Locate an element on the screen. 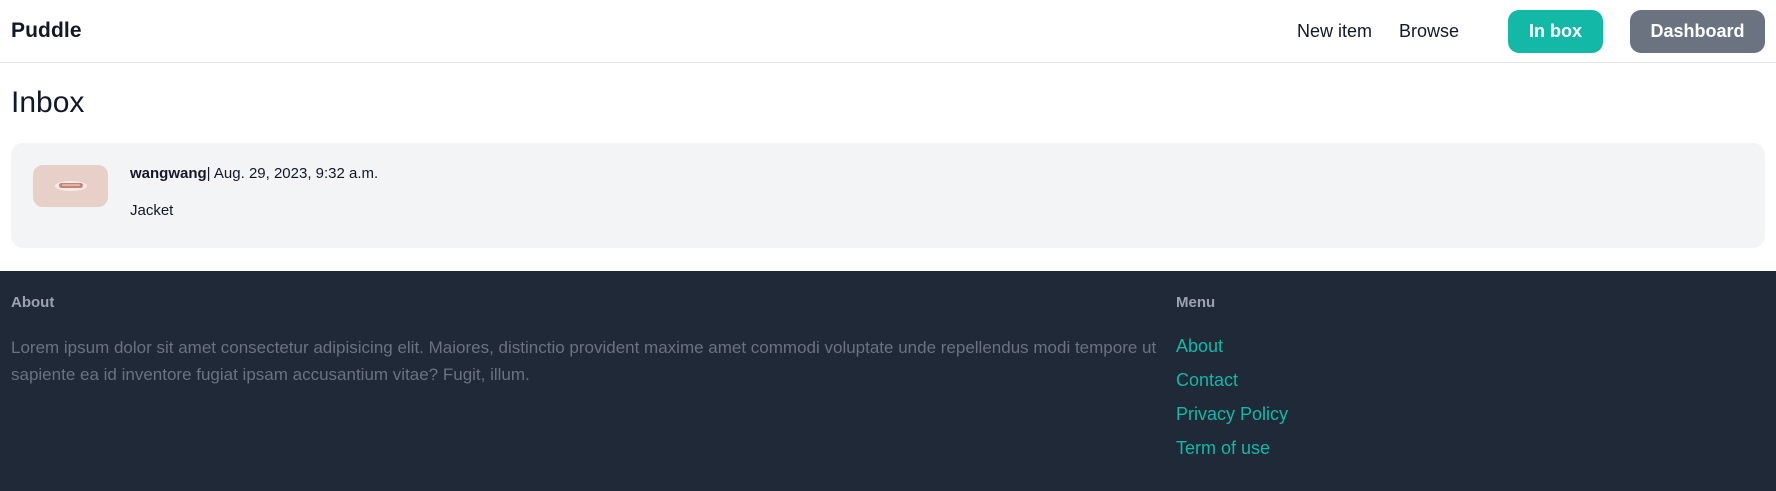 The image size is (1776, 491). item-thumbnail is located at coordinates (70, 186).